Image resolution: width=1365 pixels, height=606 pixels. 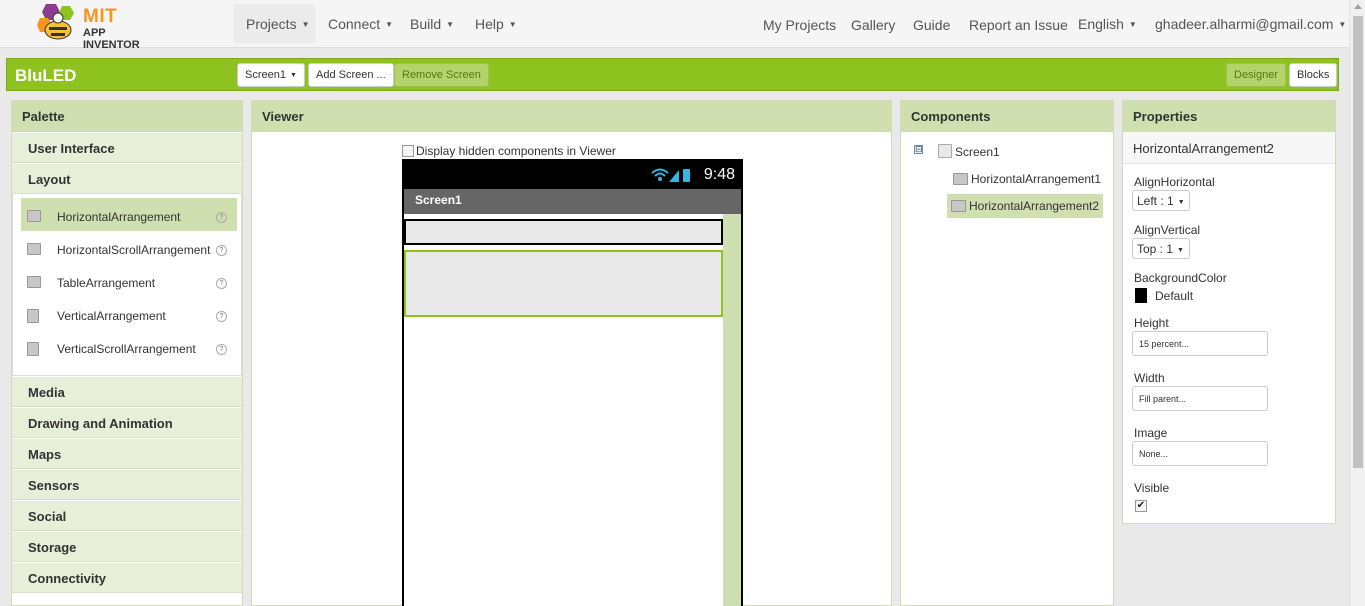 What do you see at coordinates (670, 175) in the screenshot?
I see `wifi-signal-battery-icon` at bounding box center [670, 175].